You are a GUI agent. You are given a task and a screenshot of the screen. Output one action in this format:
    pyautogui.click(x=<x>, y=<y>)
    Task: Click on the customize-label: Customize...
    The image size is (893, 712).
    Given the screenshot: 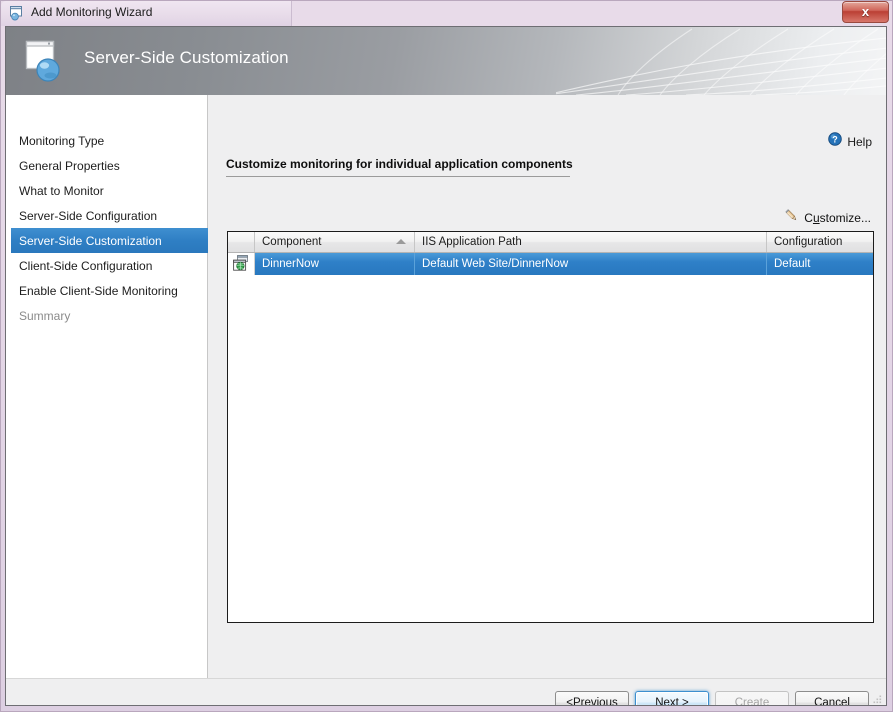 What is the action you would take?
    pyautogui.click(x=837, y=218)
    